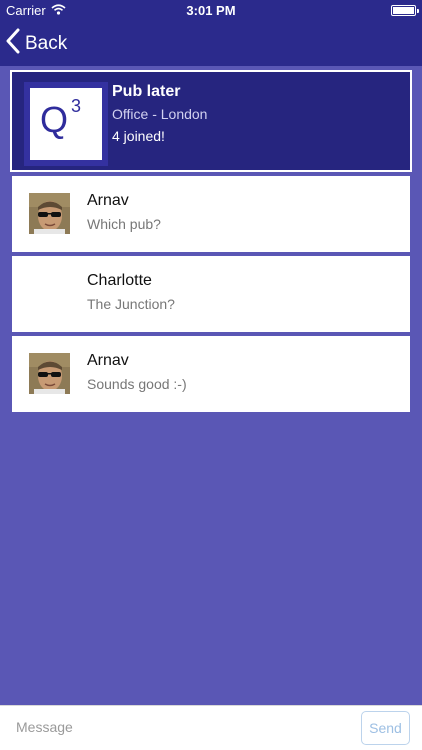 Image resolution: width=422 pixels, height=750 pixels. I want to click on message-input, so click(178, 727).